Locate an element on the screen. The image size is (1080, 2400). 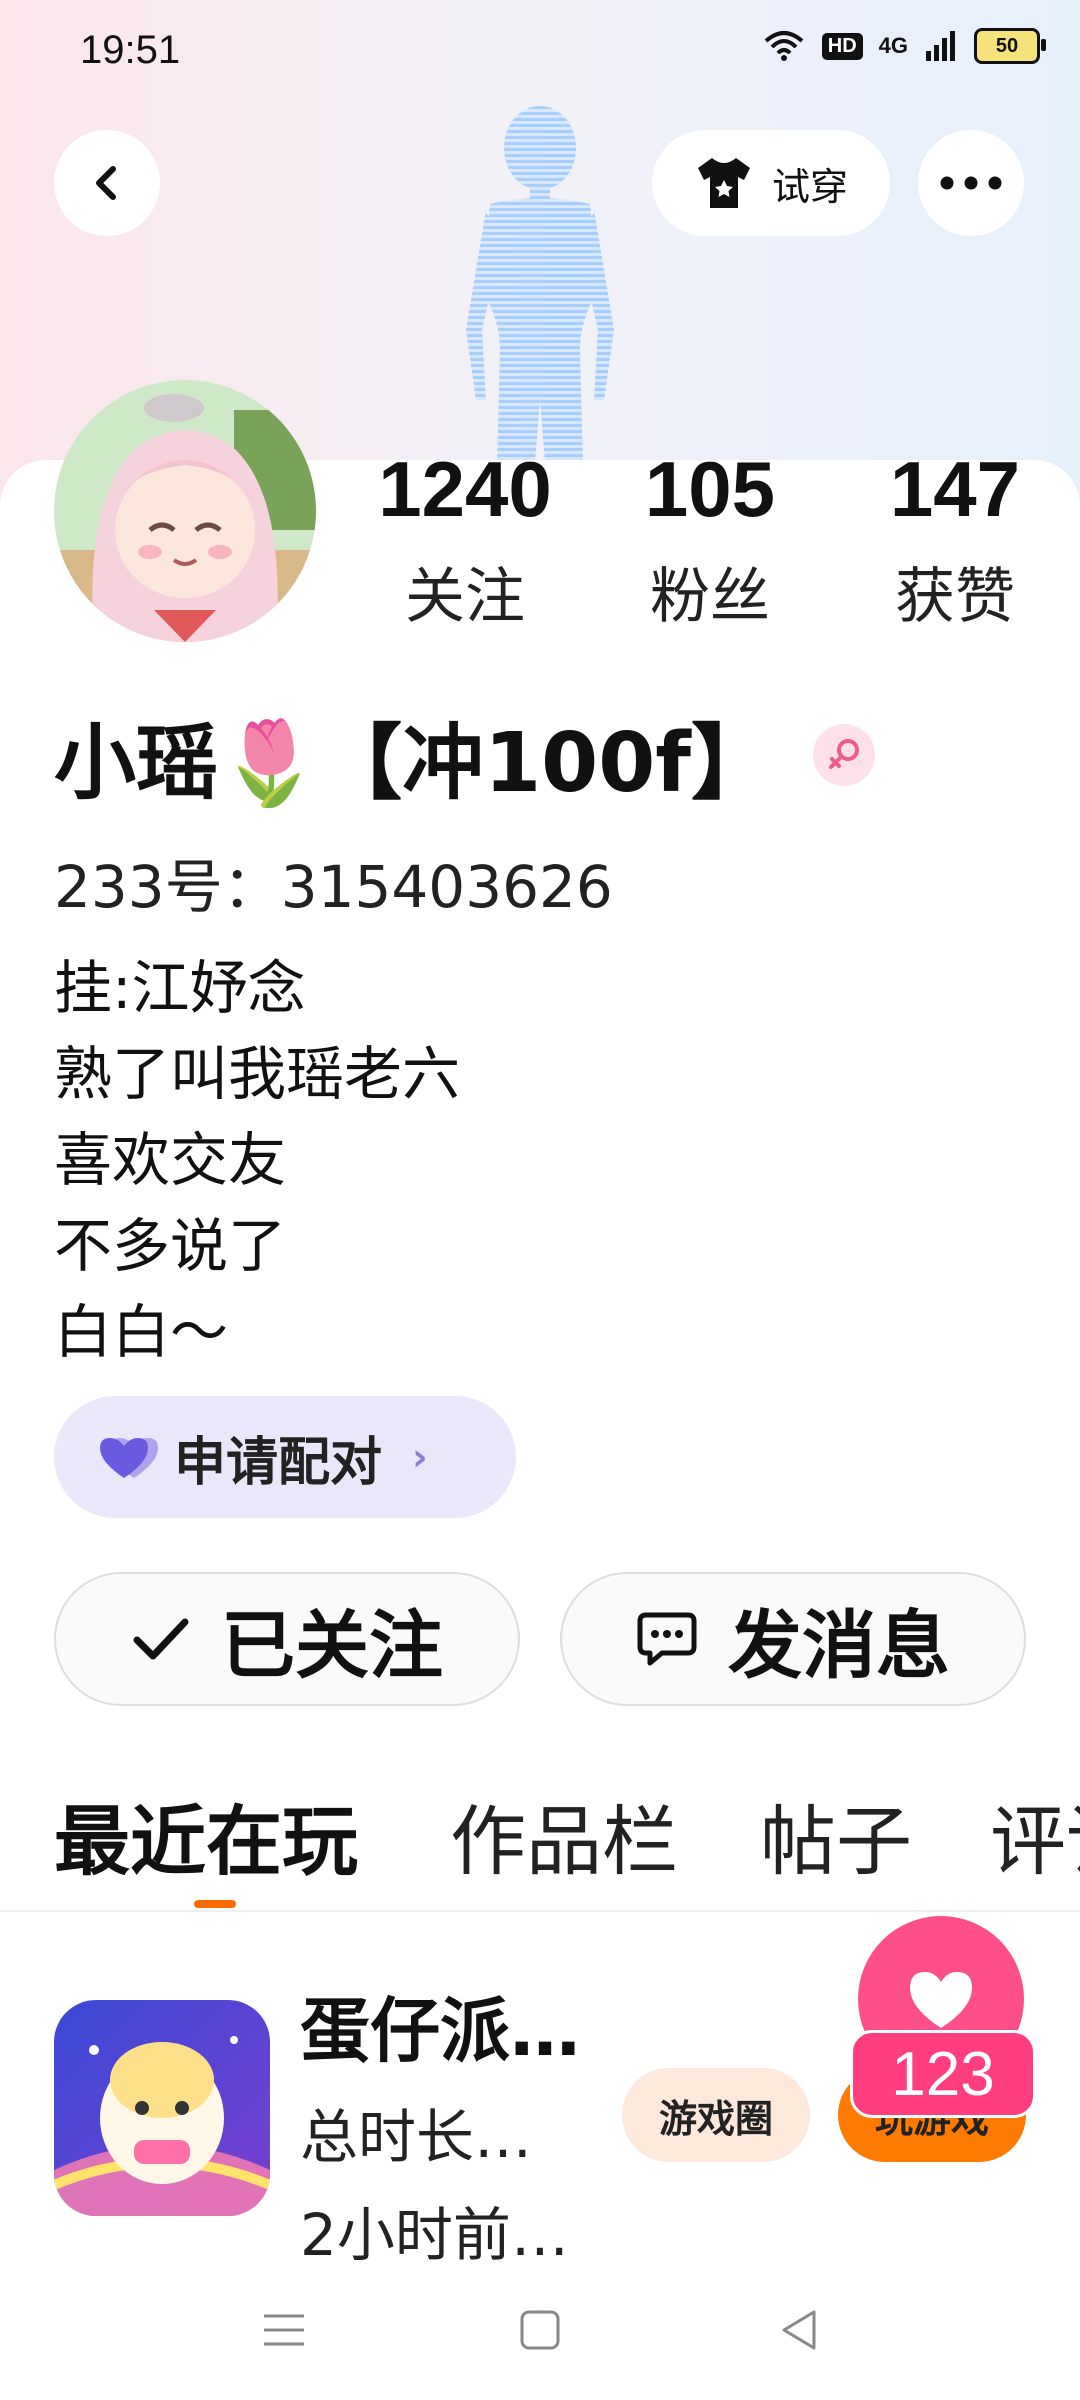
following-label-text: 已关注 is located at coordinates (332, 1645).